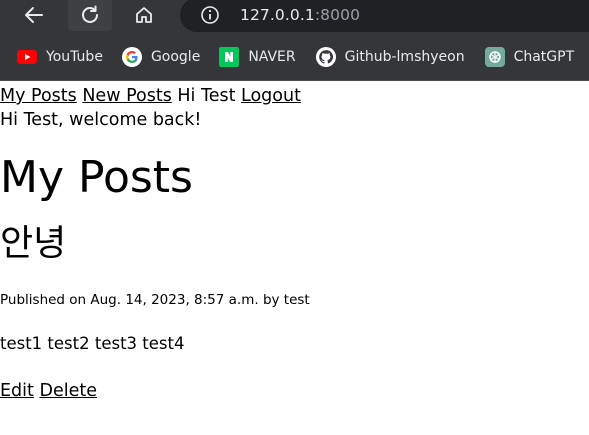 This screenshot has height=435, width=589. Describe the element at coordinates (294, 391) in the screenshot. I see `post-actions: Edit Delete` at that location.